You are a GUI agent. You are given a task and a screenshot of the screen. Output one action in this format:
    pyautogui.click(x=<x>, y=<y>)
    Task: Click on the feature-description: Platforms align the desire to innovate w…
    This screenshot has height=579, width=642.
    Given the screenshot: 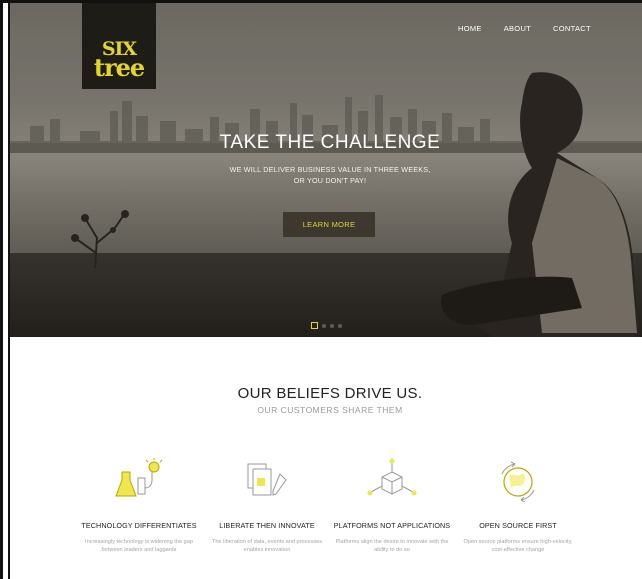 What is the action you would take?
    pyautogui.click(x=392, y=546)
    